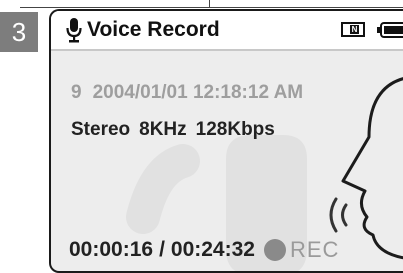 The height and width of the screenshot is (273, 403). I want to click on track-number: 9, so click(76, 92).